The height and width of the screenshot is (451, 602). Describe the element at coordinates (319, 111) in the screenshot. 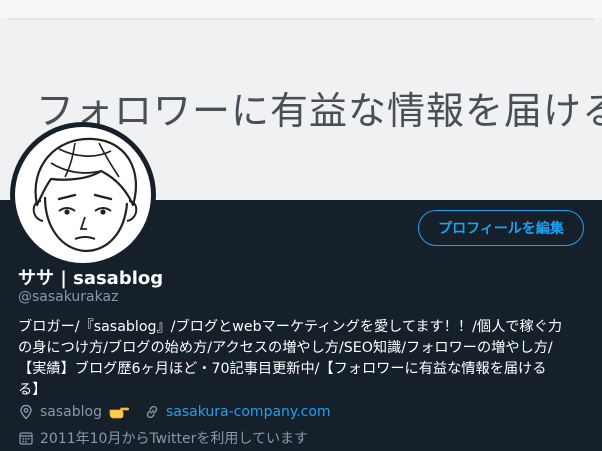

I see `banner-text: フォロワーに有益な情報を届ける` at that location.